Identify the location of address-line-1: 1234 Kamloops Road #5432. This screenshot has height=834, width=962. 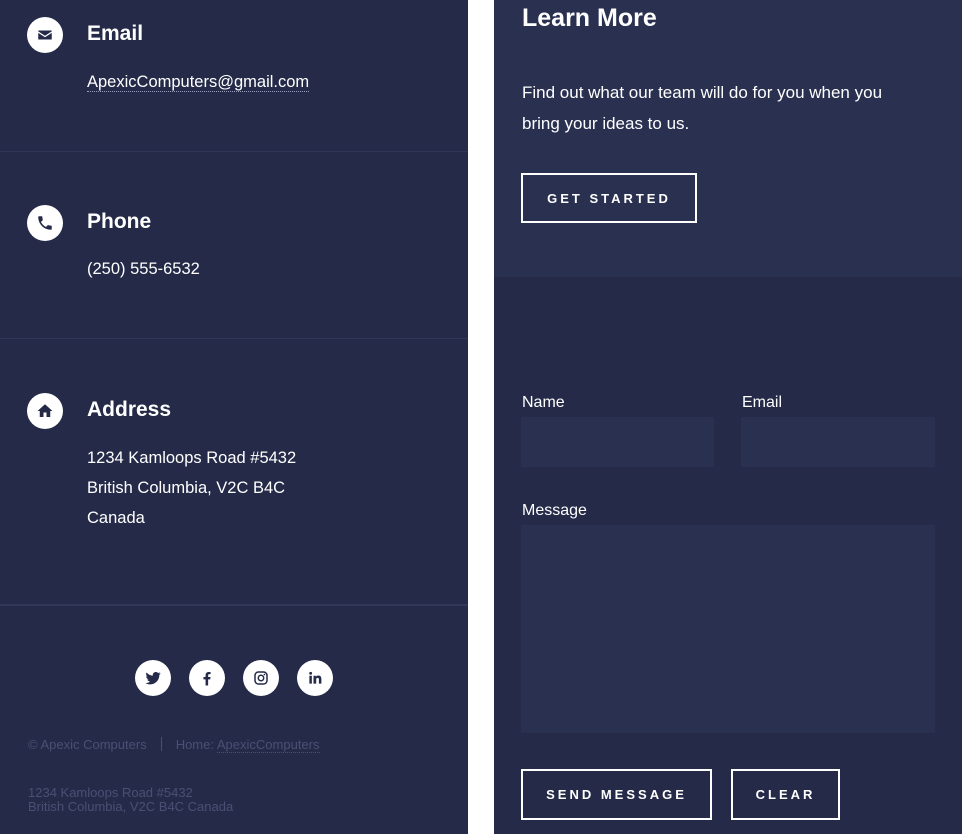
(192, 458).